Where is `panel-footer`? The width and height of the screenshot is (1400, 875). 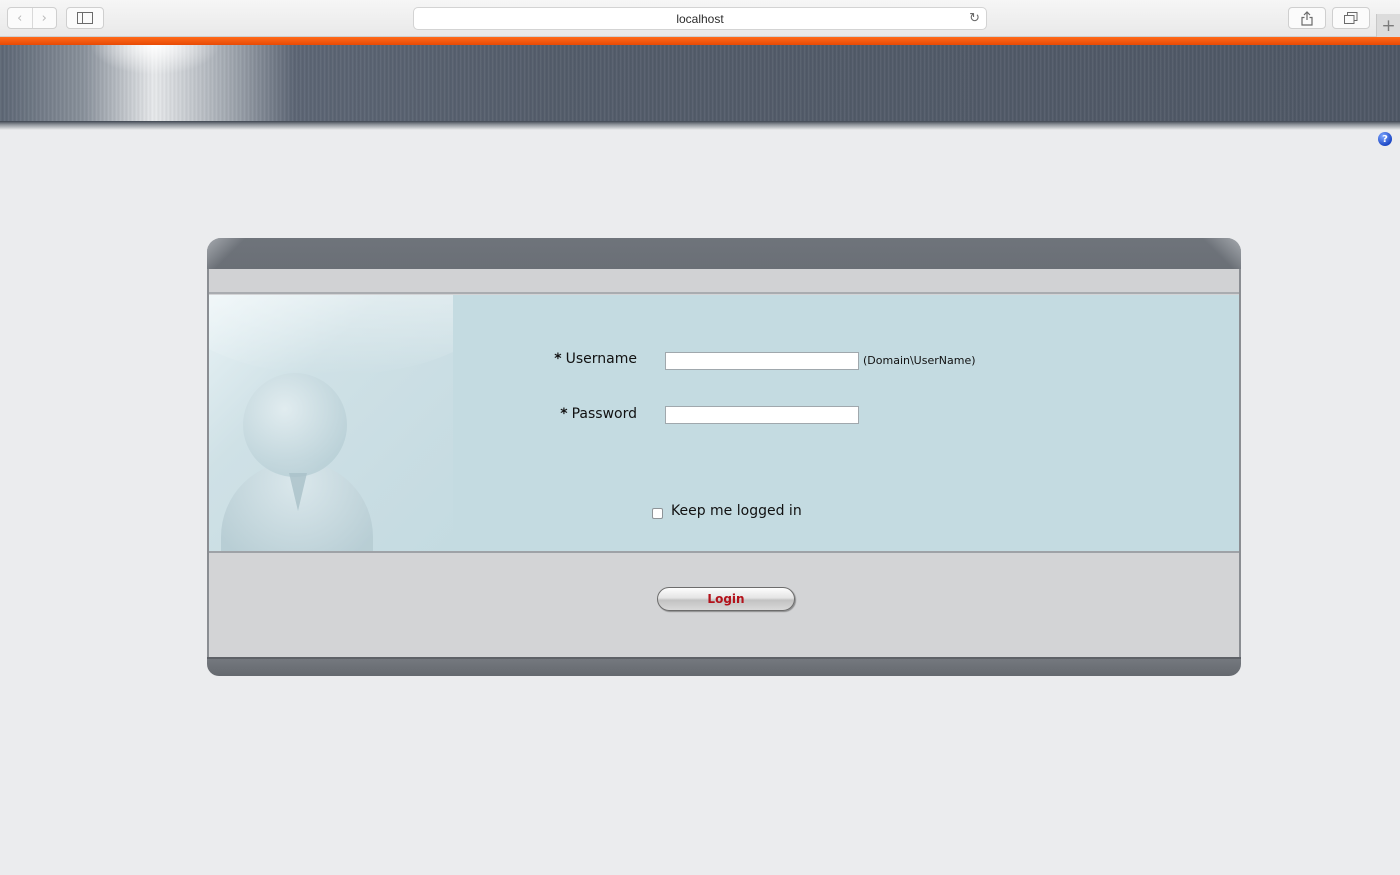
panel-footer is located at coordinates (724, 666).